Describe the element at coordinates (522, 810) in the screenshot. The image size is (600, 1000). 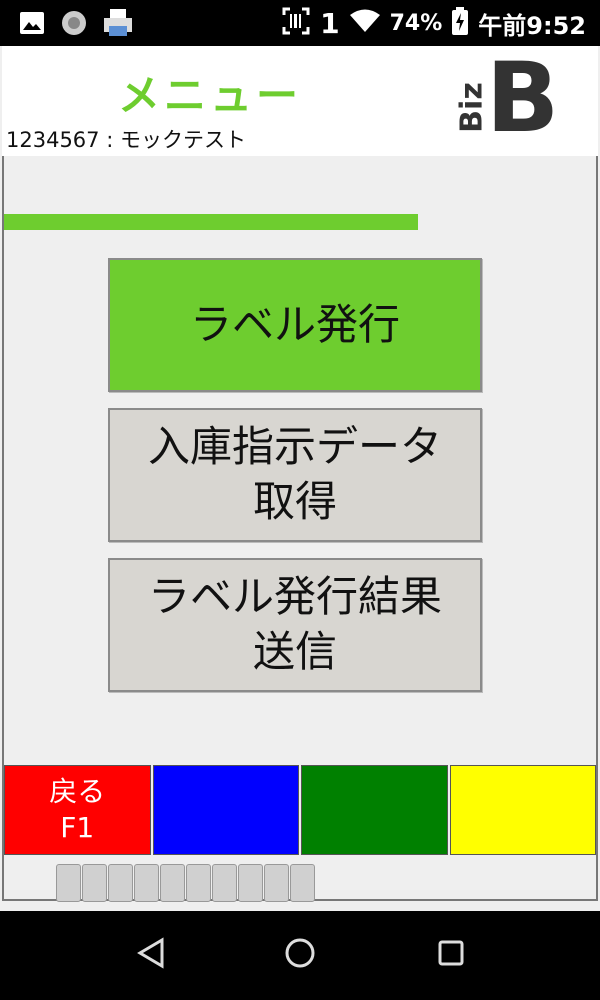
I see `f4-button` at that location.